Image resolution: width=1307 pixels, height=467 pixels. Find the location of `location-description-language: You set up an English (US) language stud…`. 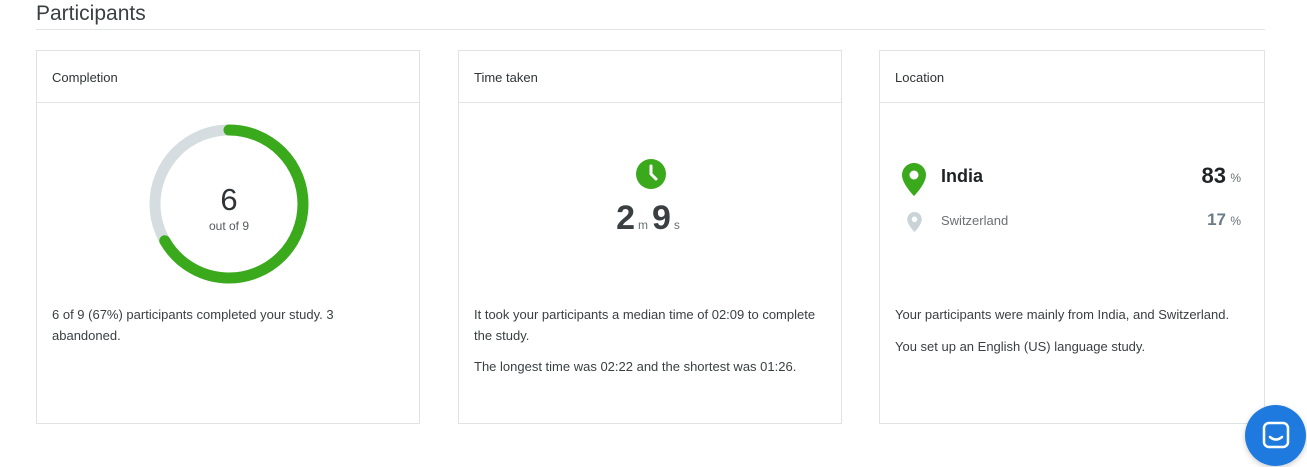

location-description-language: You set up an English (US) language stud… is located at coordinates (1020, 346).